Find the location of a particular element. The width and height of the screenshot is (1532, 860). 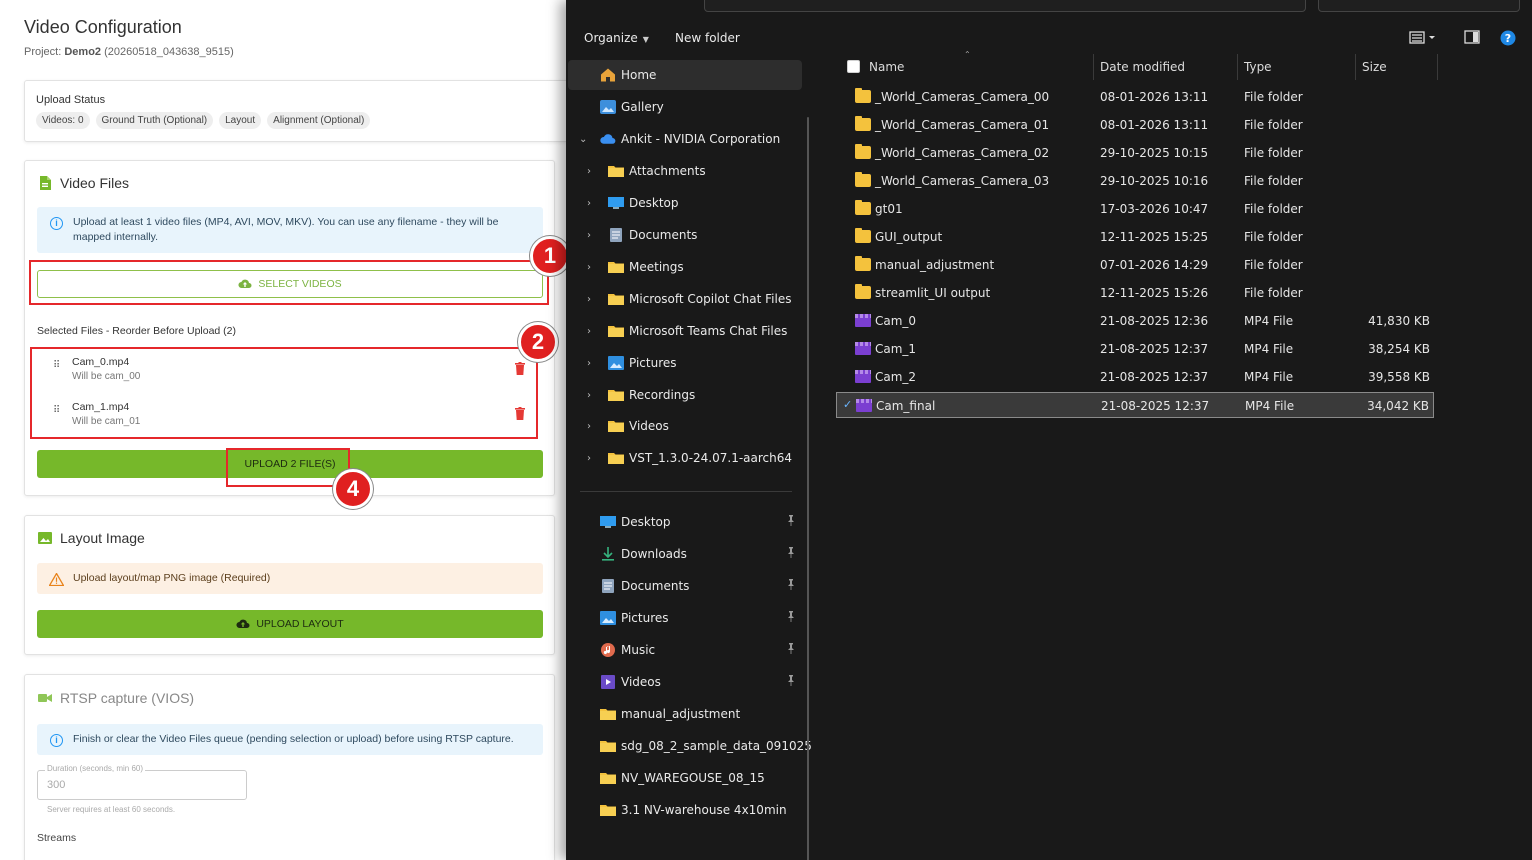

help-button: ? is located at coordinates (1508, 39).